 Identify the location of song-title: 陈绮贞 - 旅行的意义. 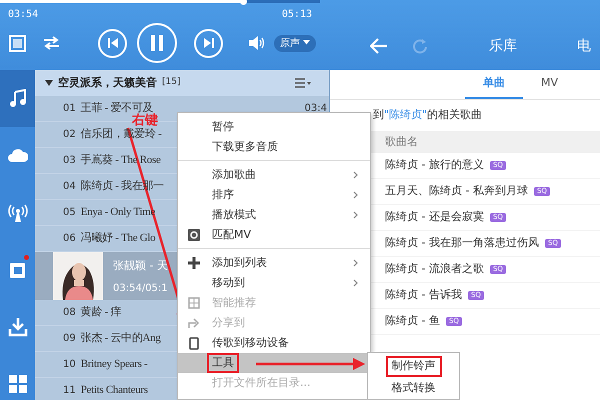
(434, 165).